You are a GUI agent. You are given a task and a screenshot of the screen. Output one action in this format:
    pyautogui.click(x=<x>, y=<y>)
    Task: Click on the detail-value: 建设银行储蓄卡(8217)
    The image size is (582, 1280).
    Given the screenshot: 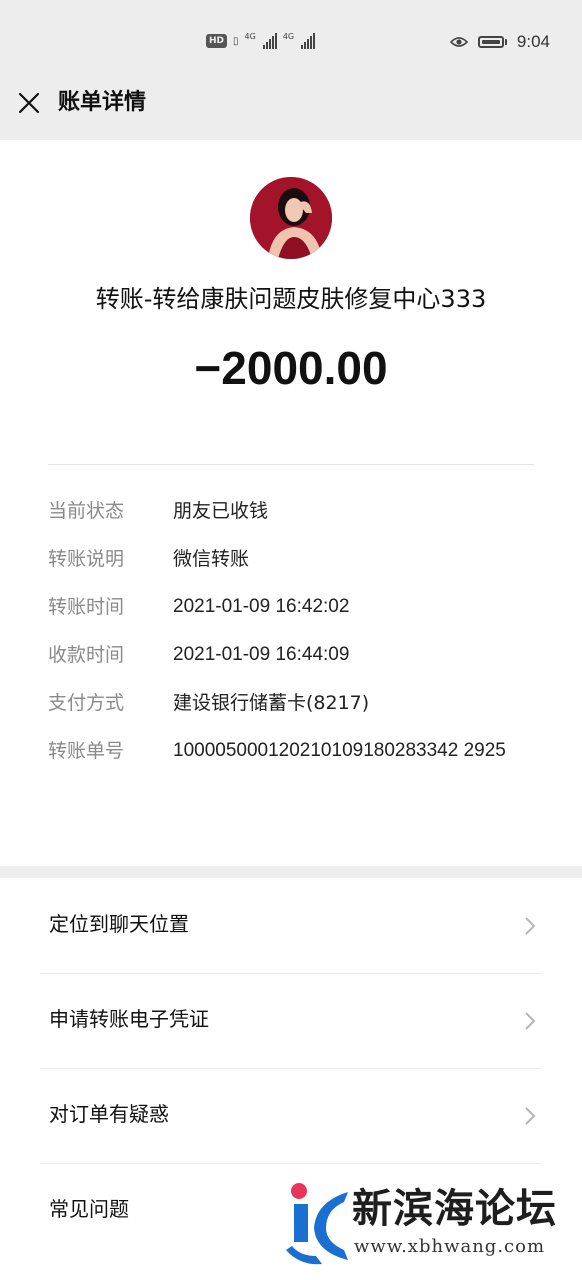 What is the action you would take?
    pyautogui.click(x=271, y=703)
    